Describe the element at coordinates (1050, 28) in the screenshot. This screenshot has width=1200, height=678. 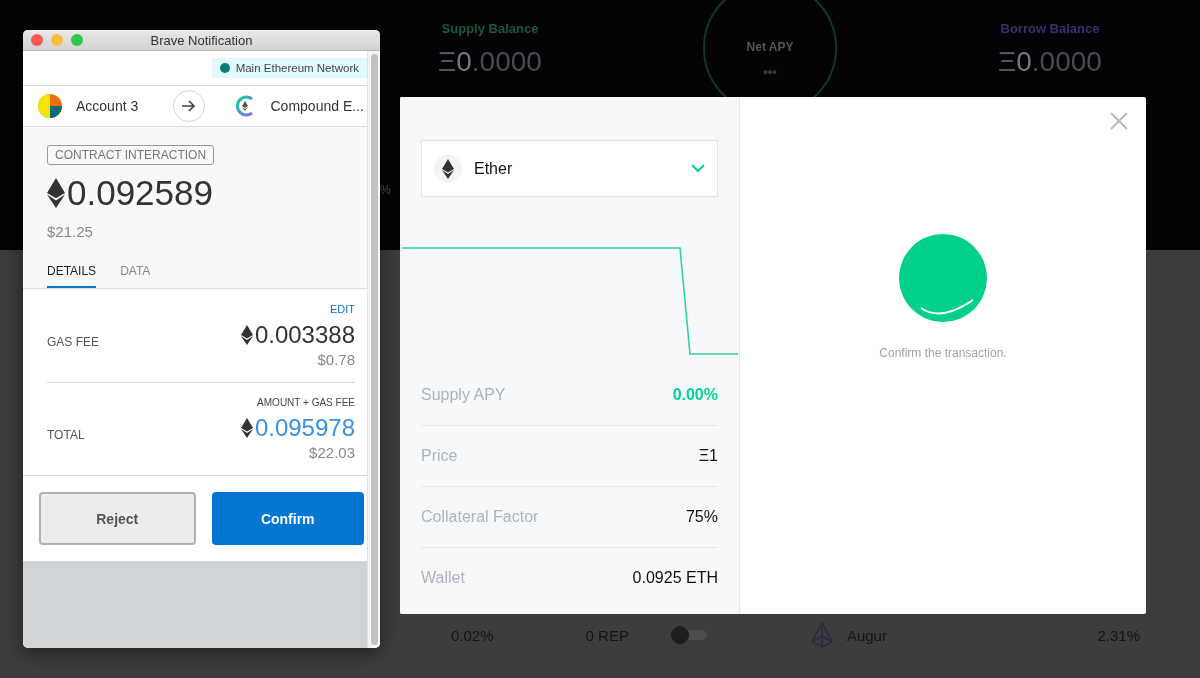
I see `balance-label: Borrow Balance` at that location.